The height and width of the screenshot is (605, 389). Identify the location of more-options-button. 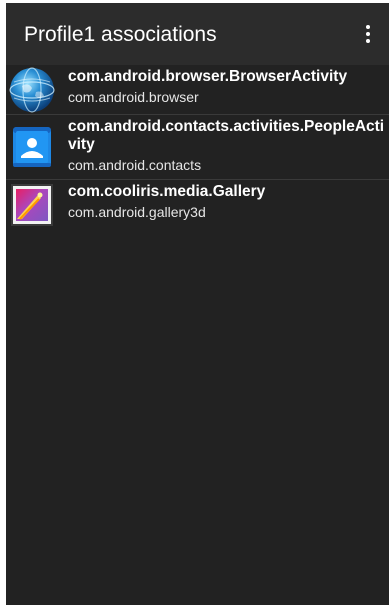
(368, 34).